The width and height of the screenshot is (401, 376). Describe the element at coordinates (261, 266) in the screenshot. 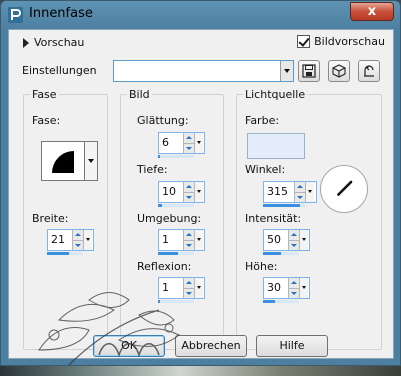

I see `height-label: Höhe:` at that location.